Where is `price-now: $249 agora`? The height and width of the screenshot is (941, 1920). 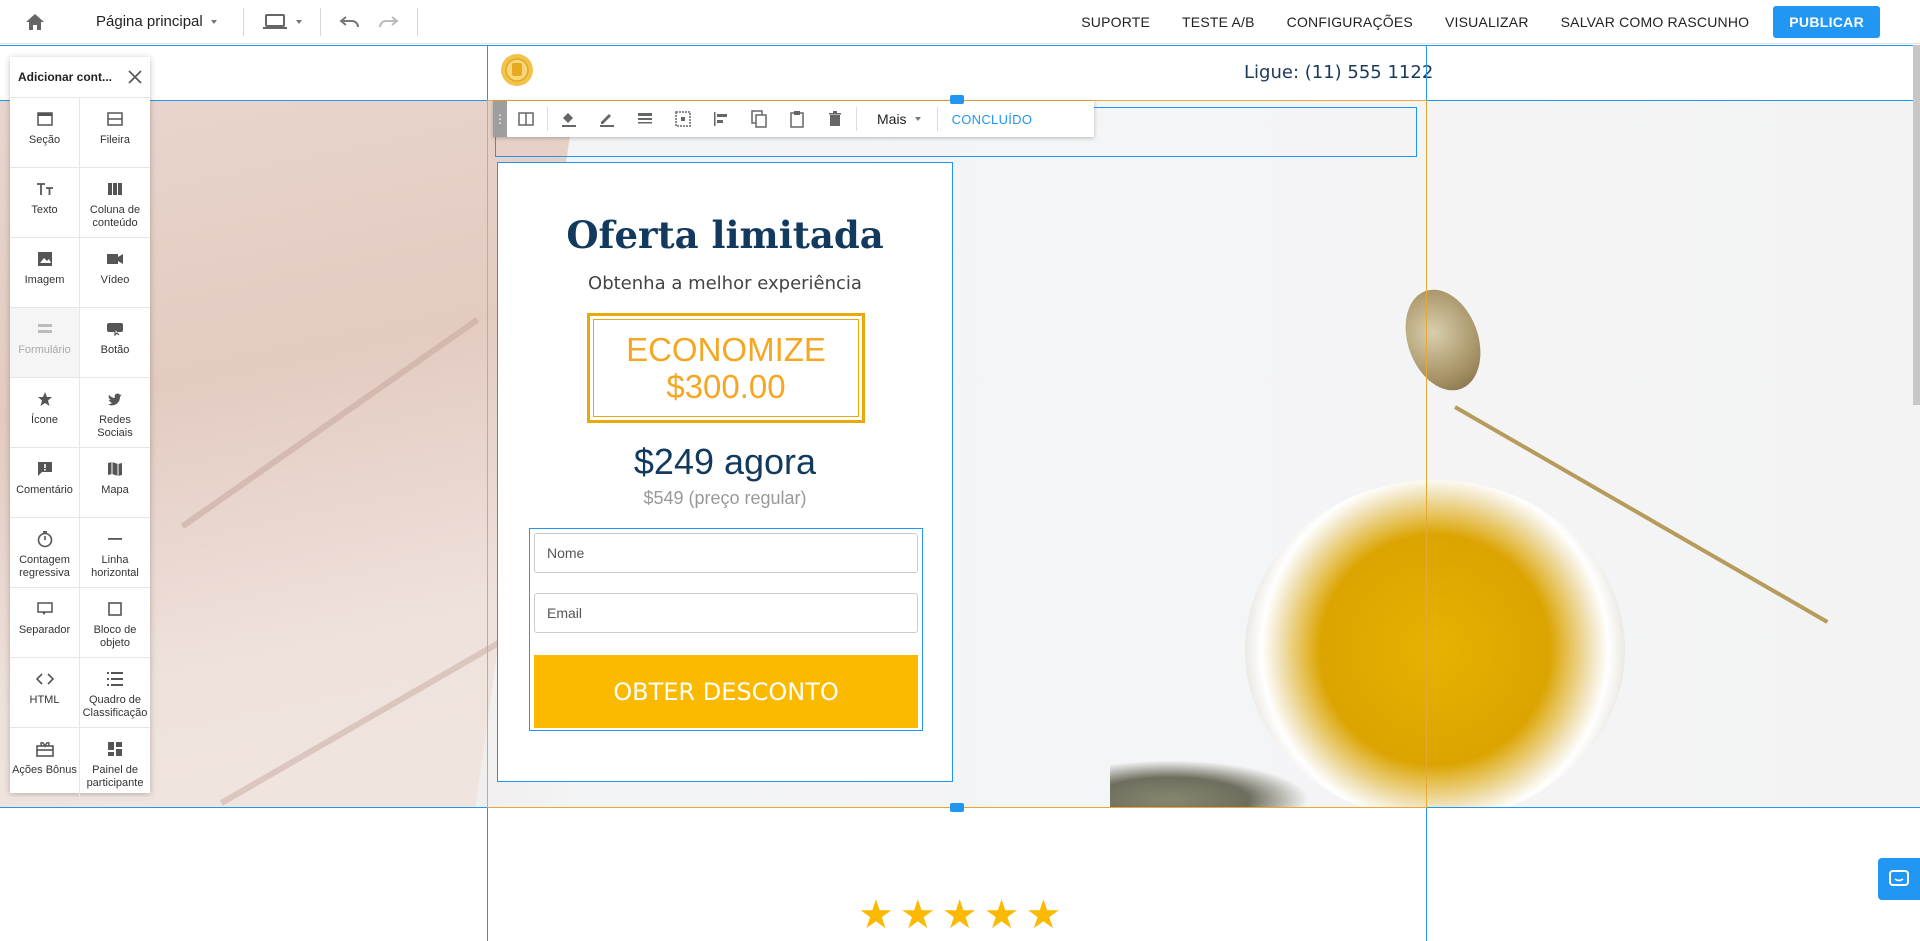 price-now: $249 agora is located at coordinates (725, 462).